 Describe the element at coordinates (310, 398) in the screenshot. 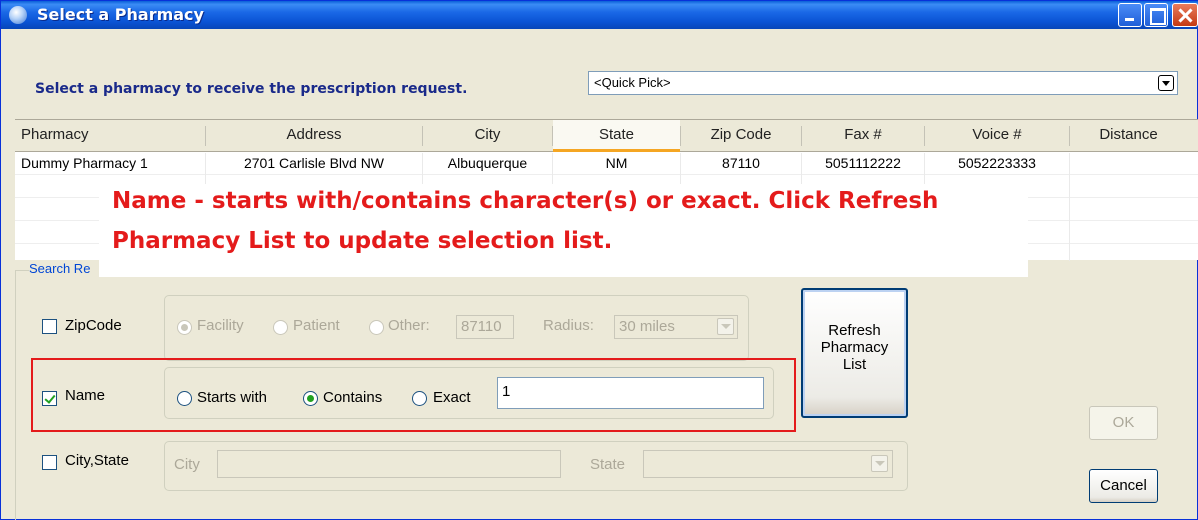

I see `contains-radio` at that location.